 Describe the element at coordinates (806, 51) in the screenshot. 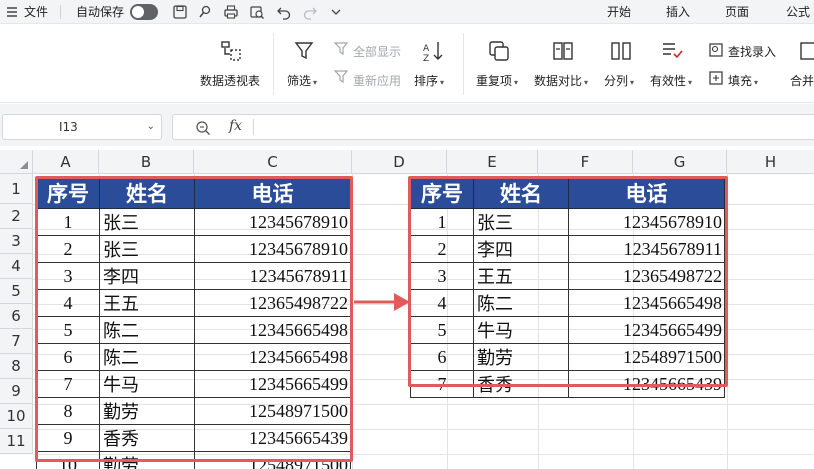

I see `merge-icon` at that location.